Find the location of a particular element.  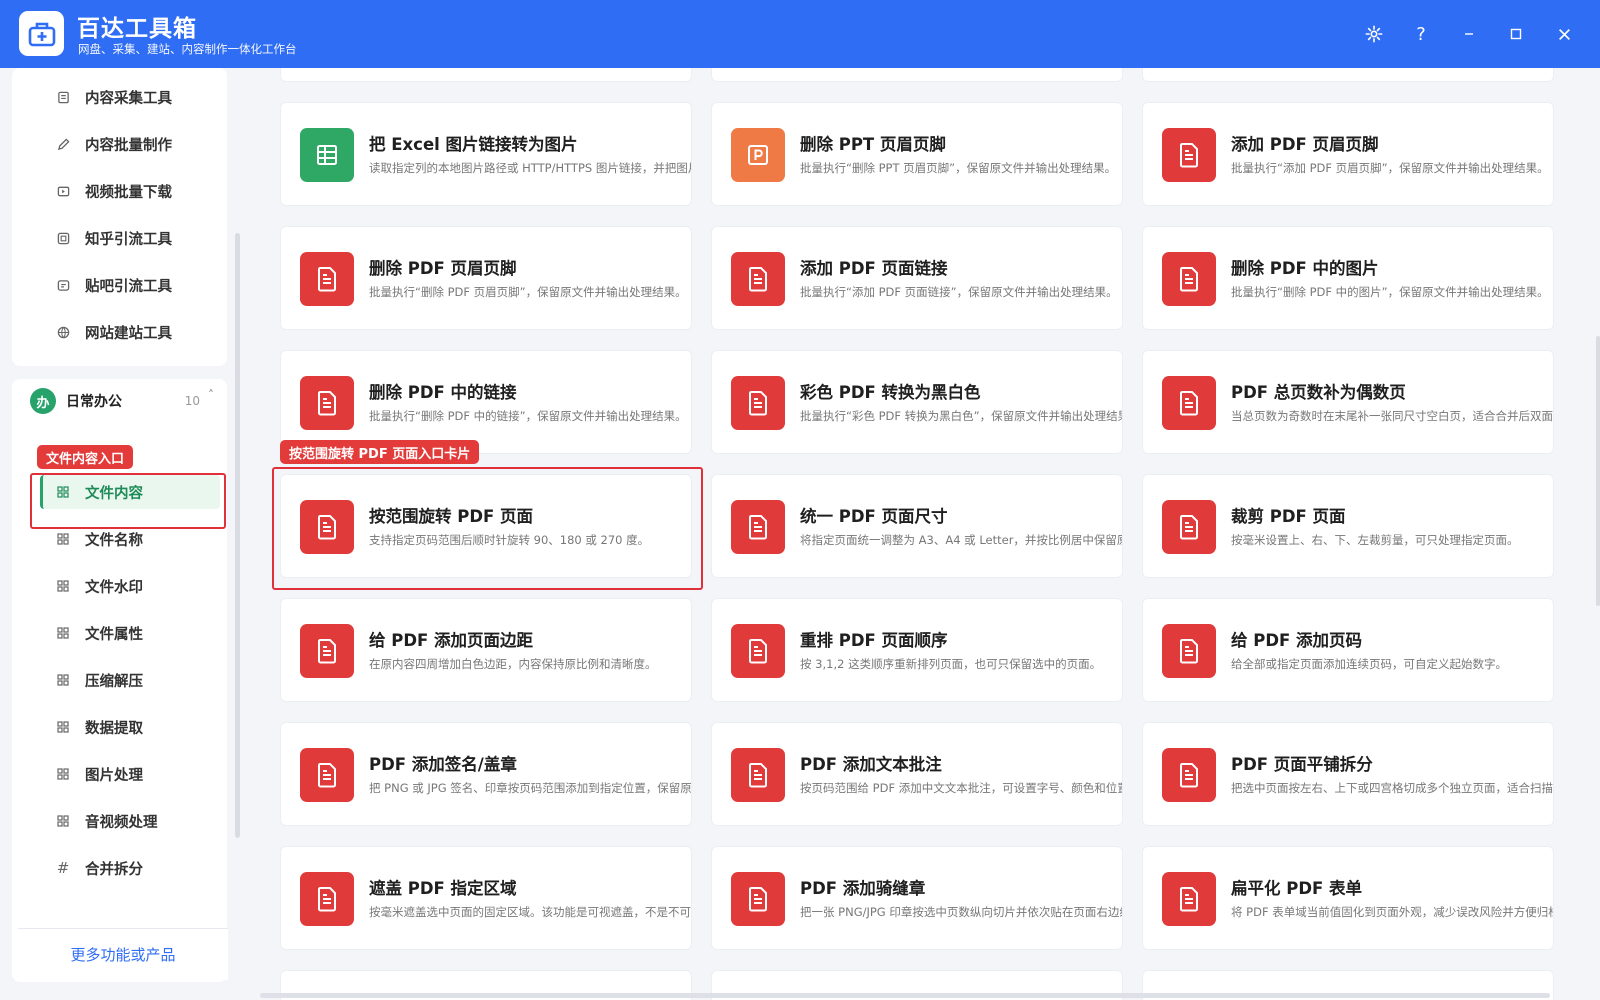

sidebar-item-content-collect: 内容采集工具 is located at coordinates (130, 97).